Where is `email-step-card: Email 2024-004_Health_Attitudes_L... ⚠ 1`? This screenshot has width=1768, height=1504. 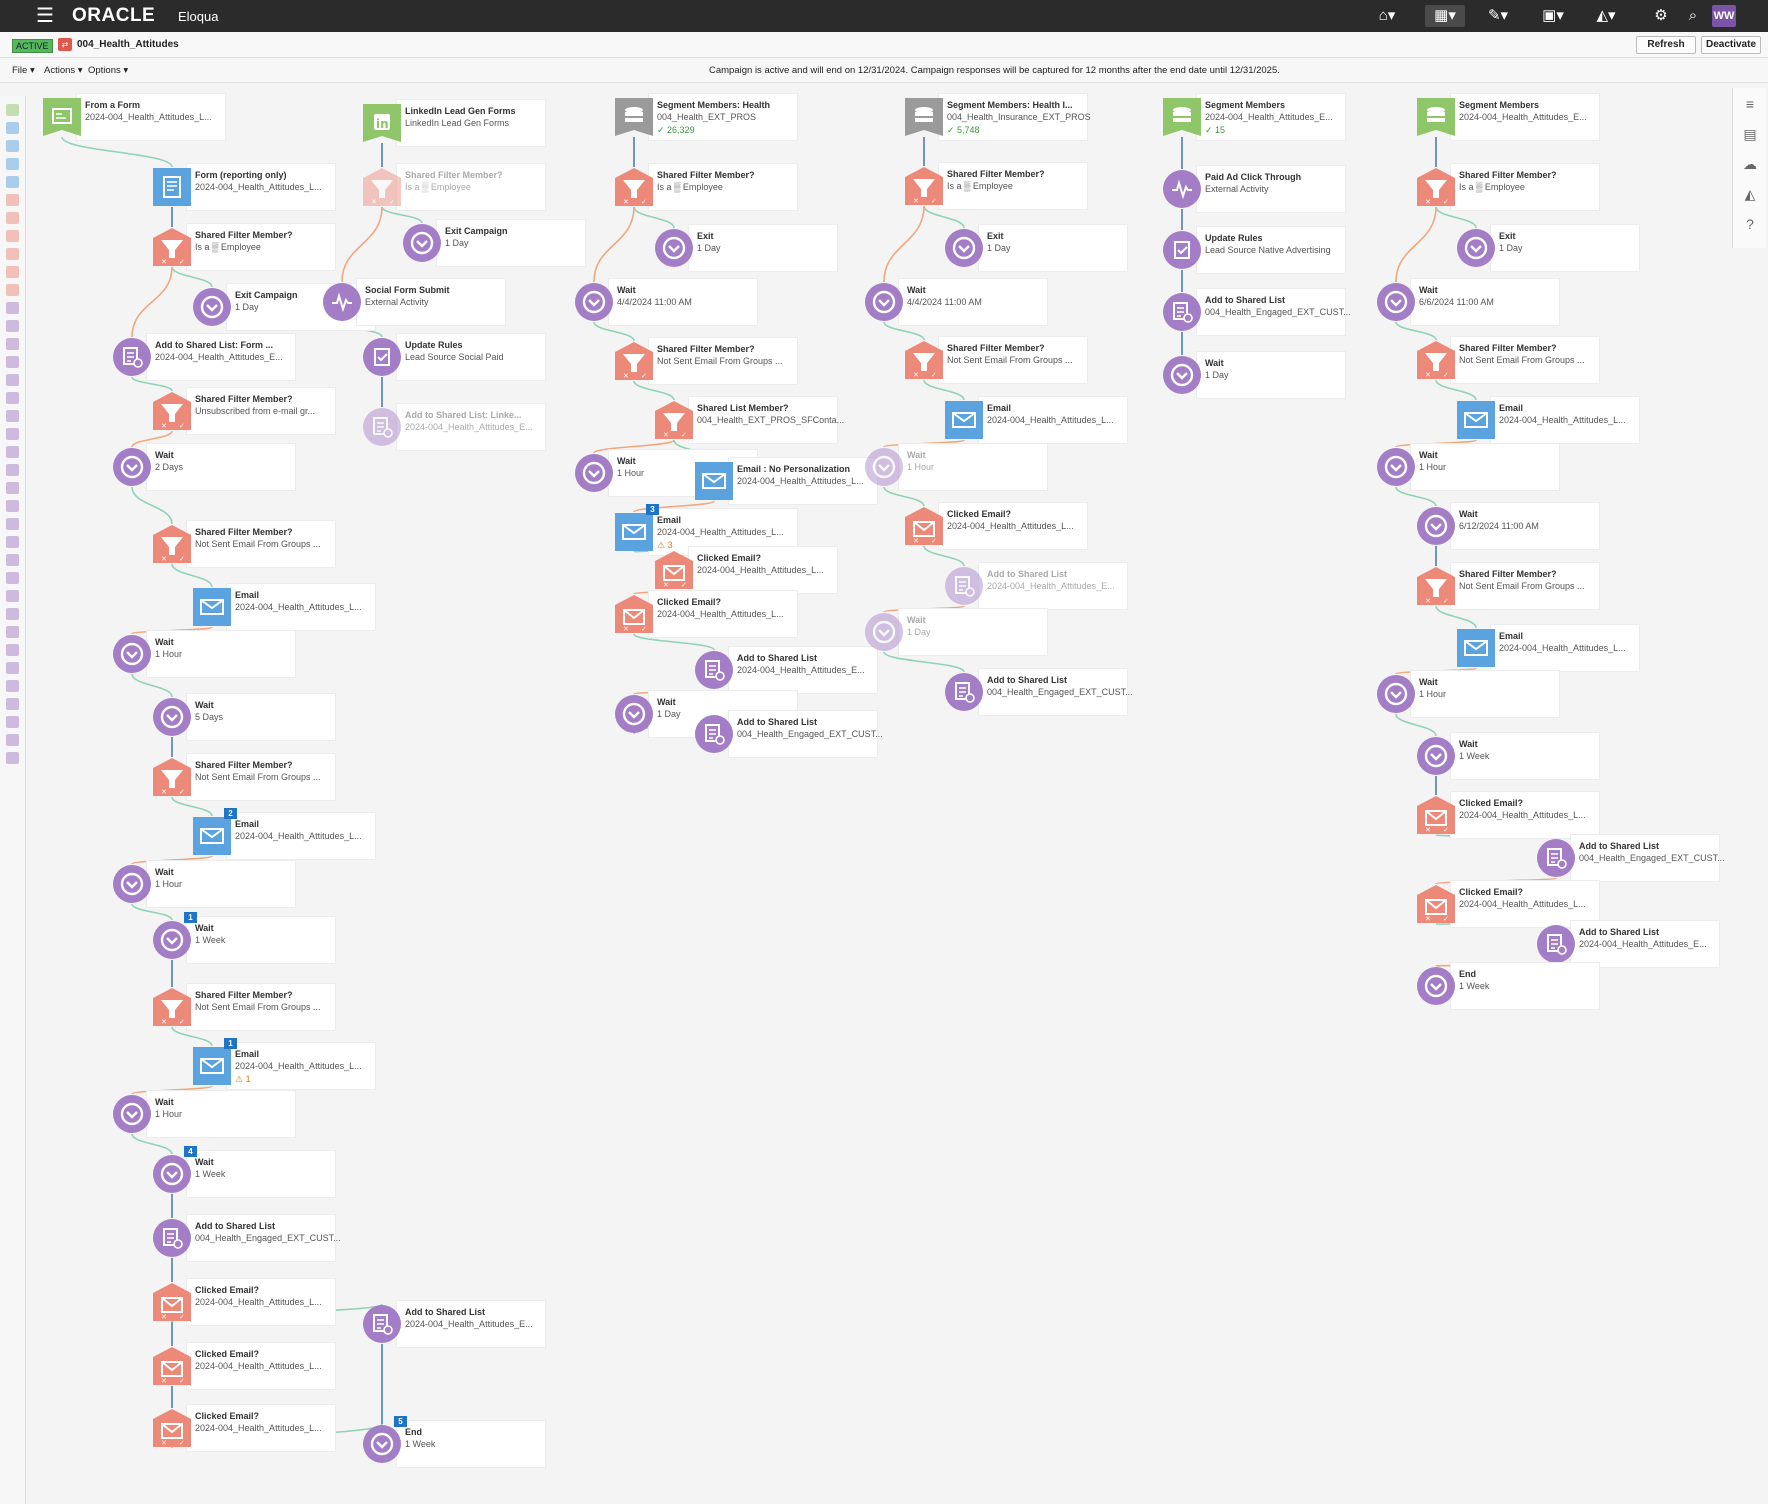 email-step-card: Email 2024-004_Health_Attitudes_L... ⚠ 1 is located at coordinates (301, 1066).